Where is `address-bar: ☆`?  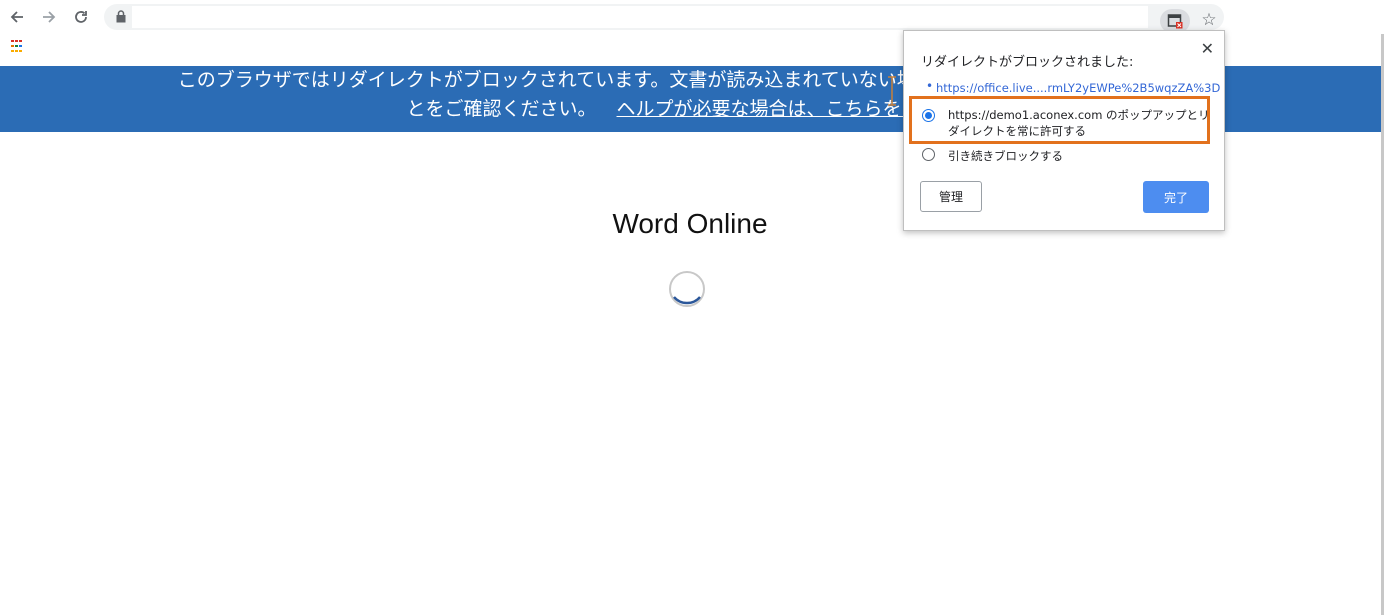
address-bar: ☆ is located at coordinates (664, 18).